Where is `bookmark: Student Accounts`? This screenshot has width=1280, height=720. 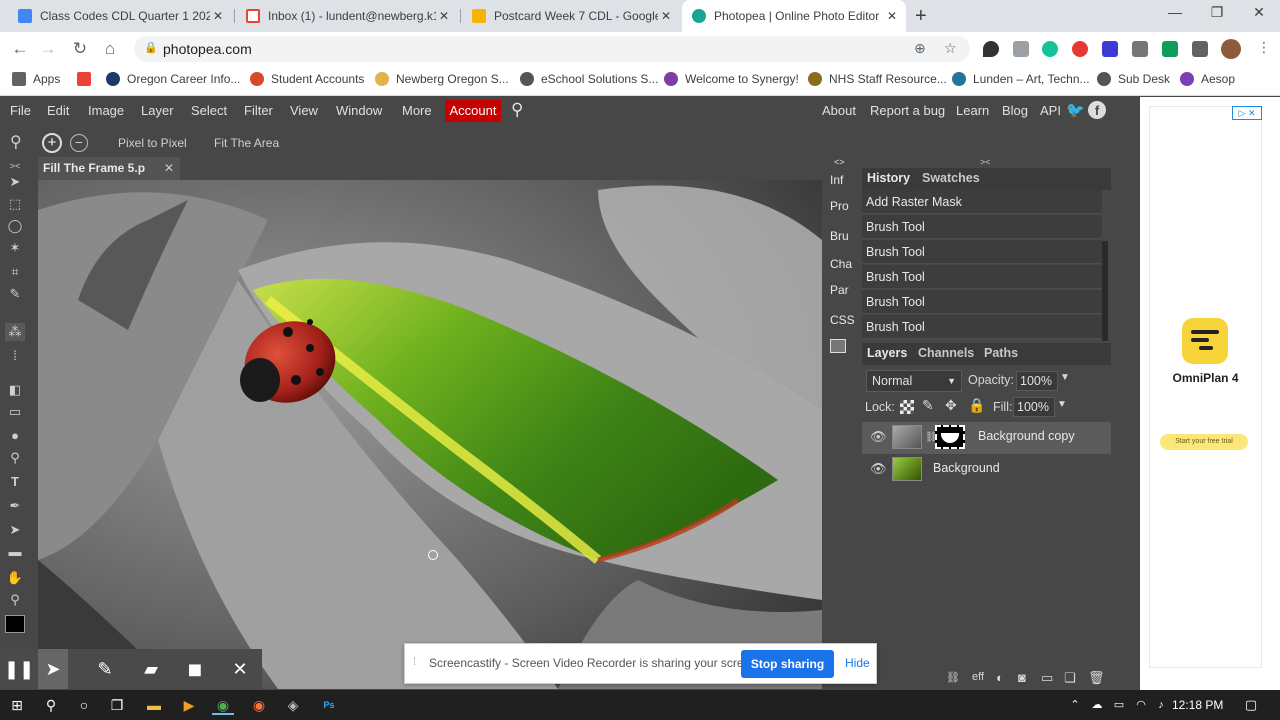
bookmark: Student Accounts is located at coordinates (307, 79).